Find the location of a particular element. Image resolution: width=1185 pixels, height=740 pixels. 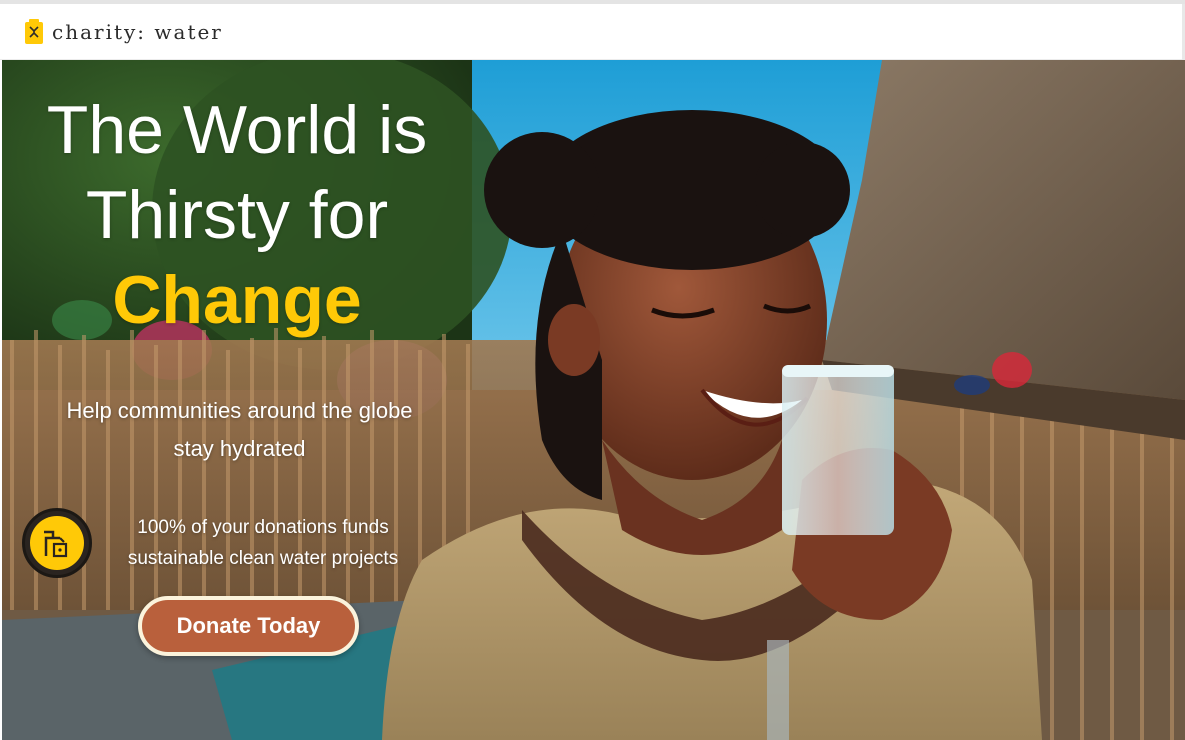

water-pump-icon is located at coordinates (56, 544).